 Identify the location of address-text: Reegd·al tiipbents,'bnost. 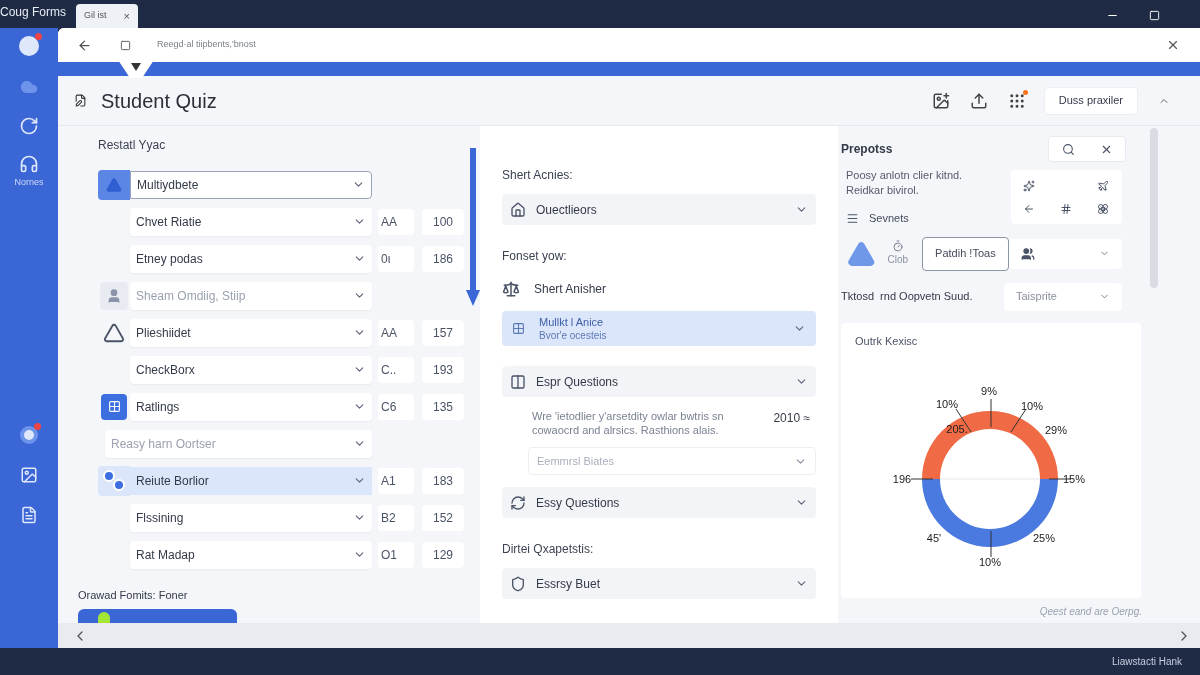
(206, 45).